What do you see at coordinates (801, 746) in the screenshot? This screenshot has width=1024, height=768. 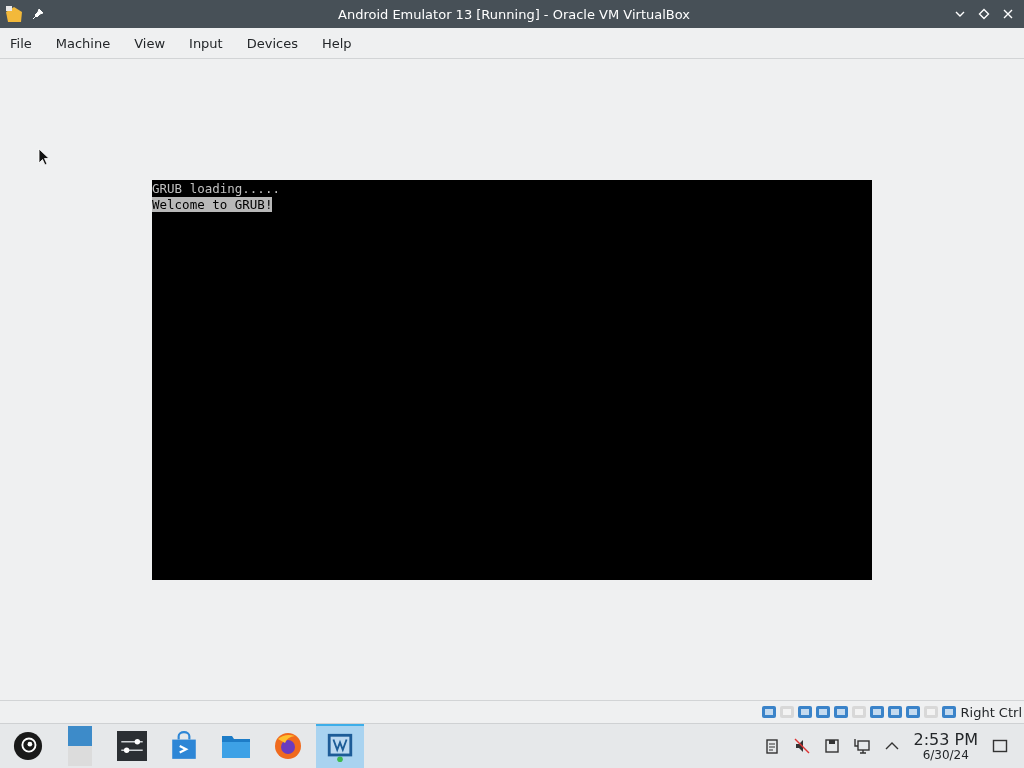 I see `muted-speaker-icon` at bounding box center [801, 746].